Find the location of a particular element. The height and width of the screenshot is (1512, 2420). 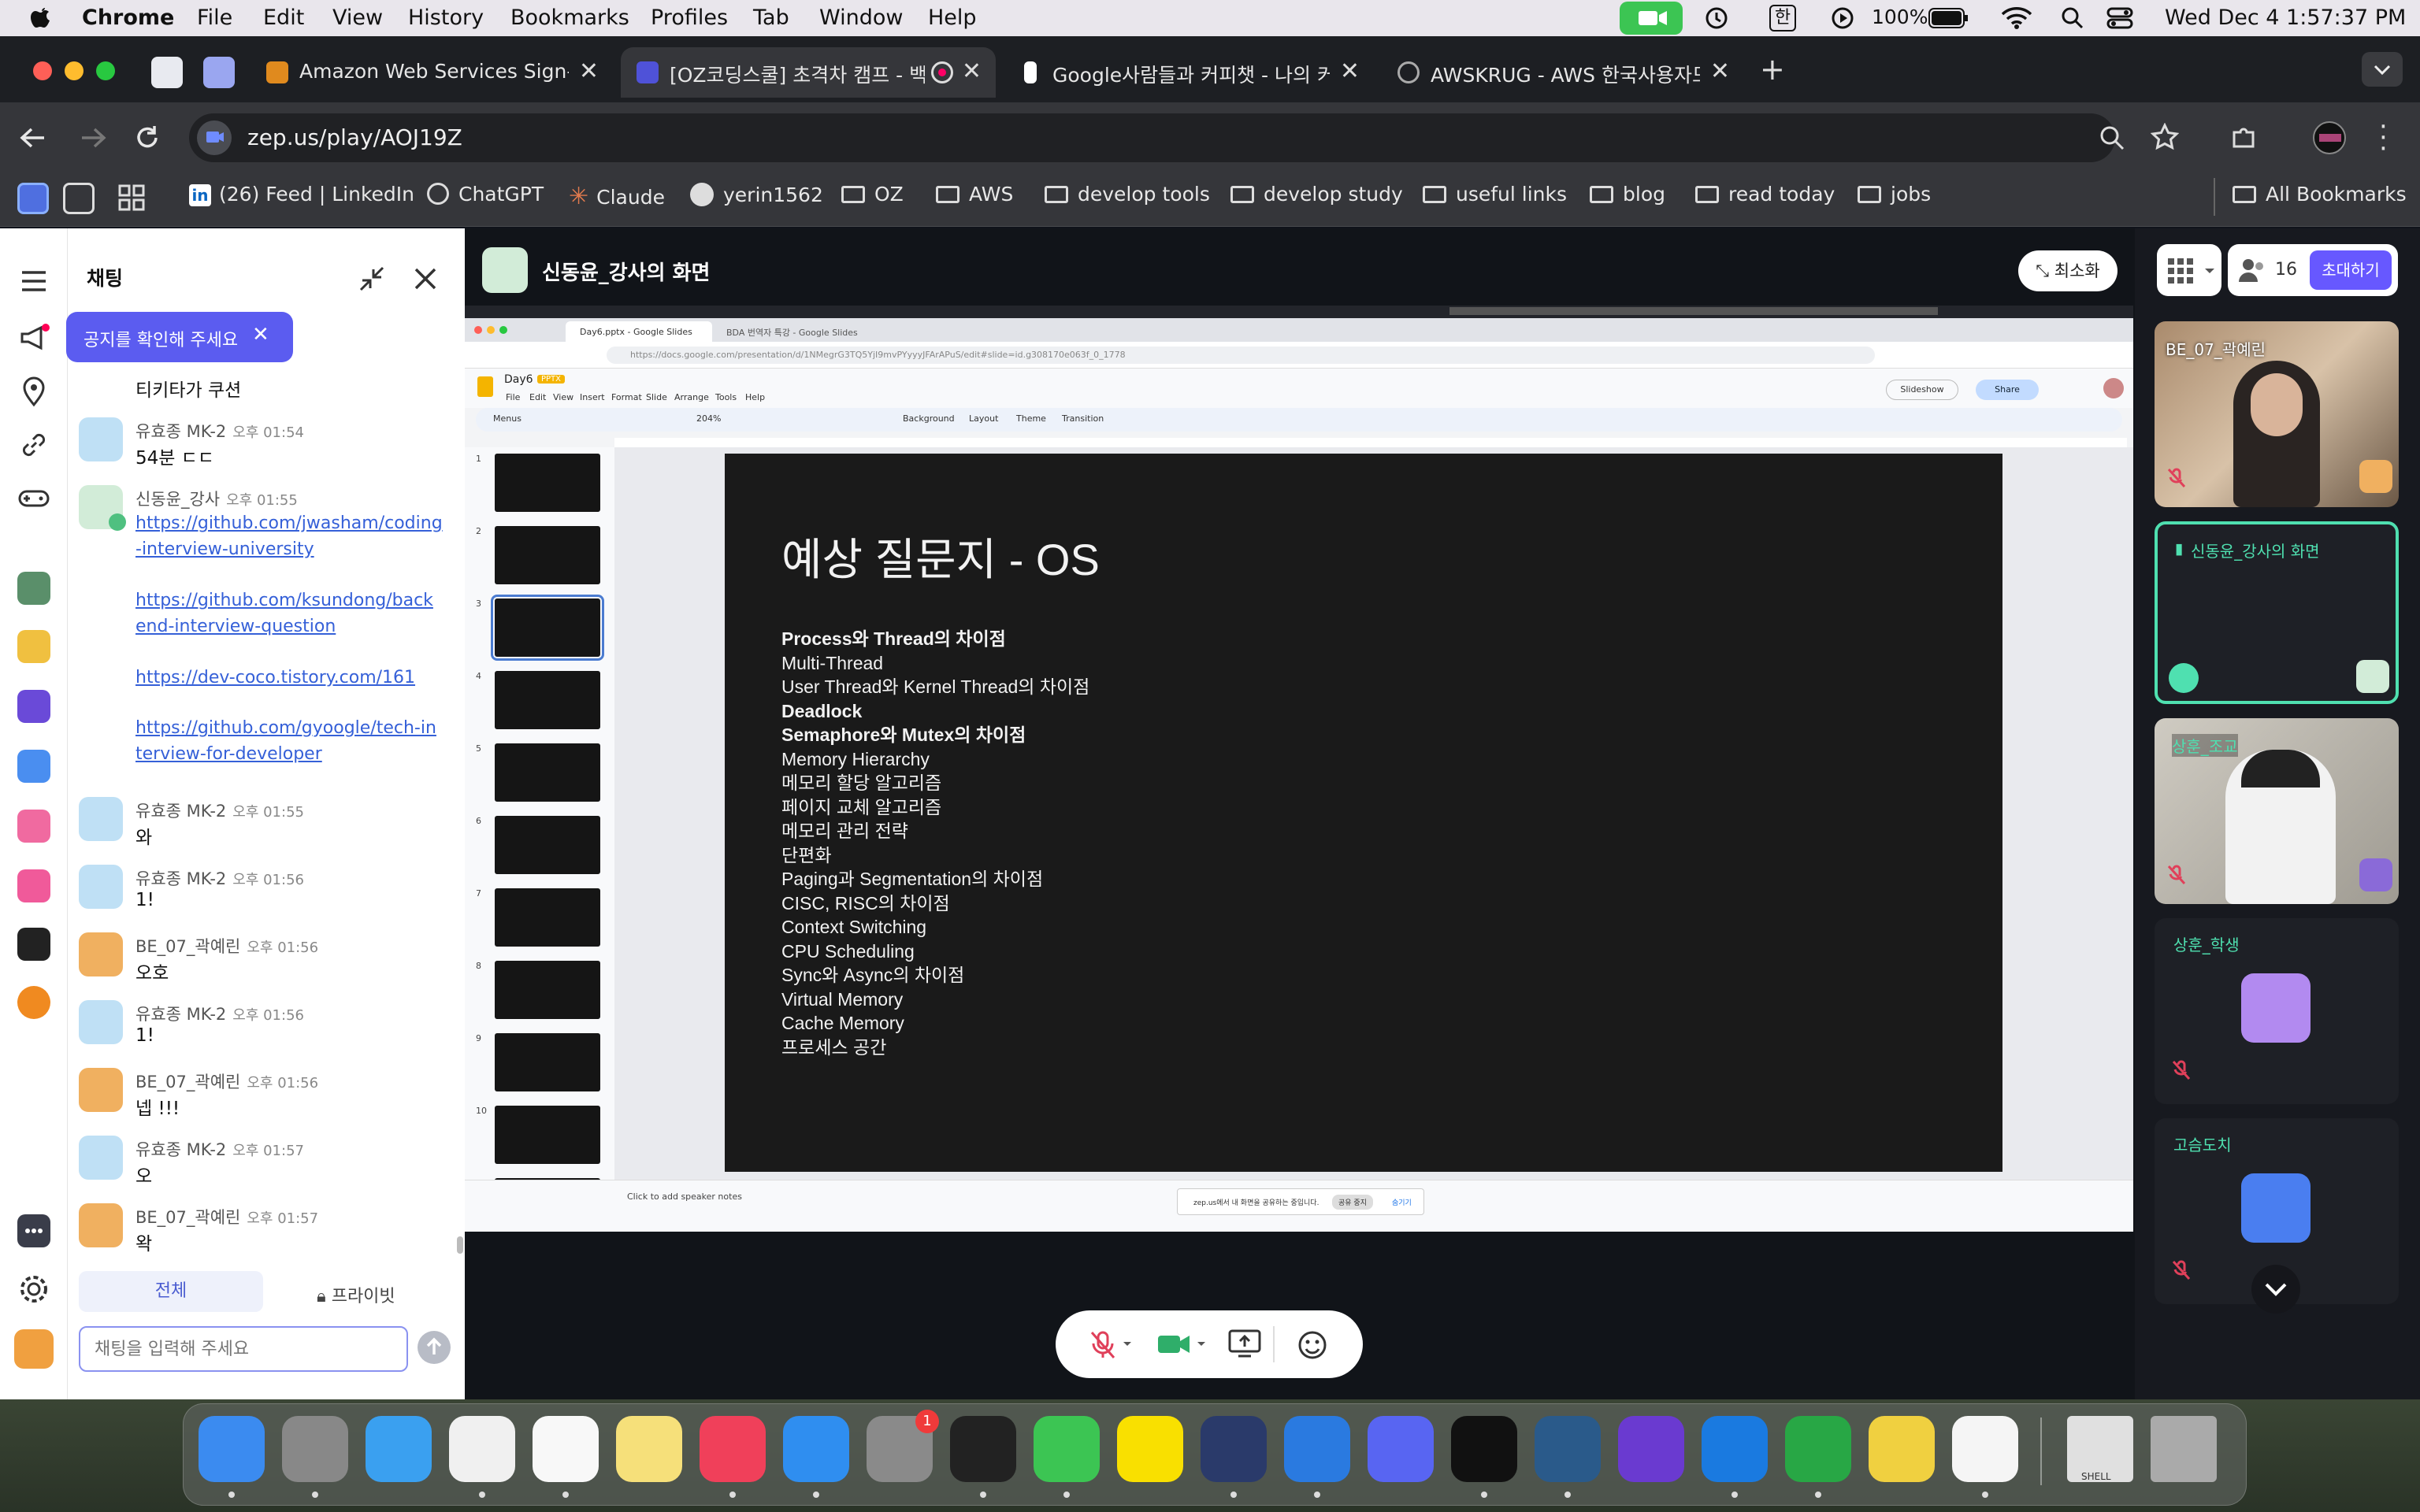

apps-grid-icon is located at coordinates (131, 197).